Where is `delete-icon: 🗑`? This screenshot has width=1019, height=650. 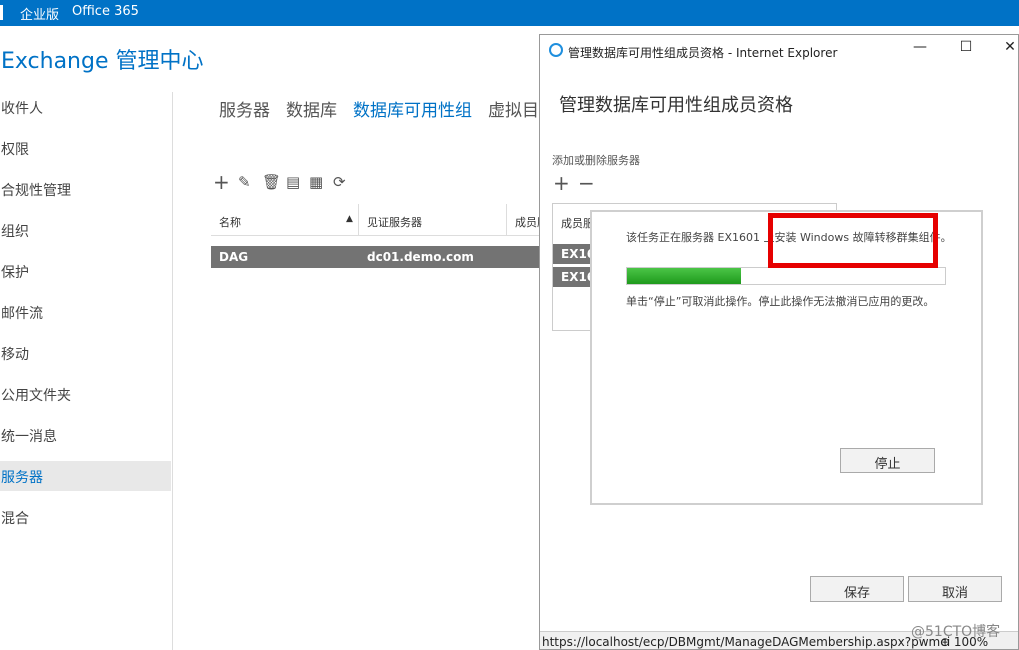
delete-icon: 🗑 is located at coordinates (271, 182).